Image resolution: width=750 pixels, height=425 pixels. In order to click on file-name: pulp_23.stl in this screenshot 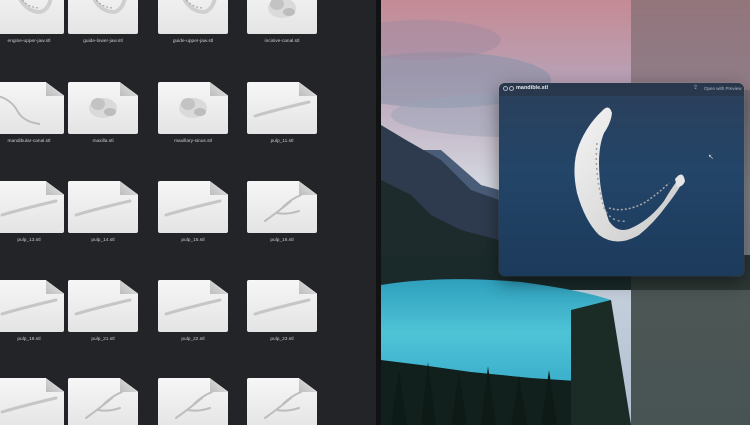, I will do `click(282, 339)`.